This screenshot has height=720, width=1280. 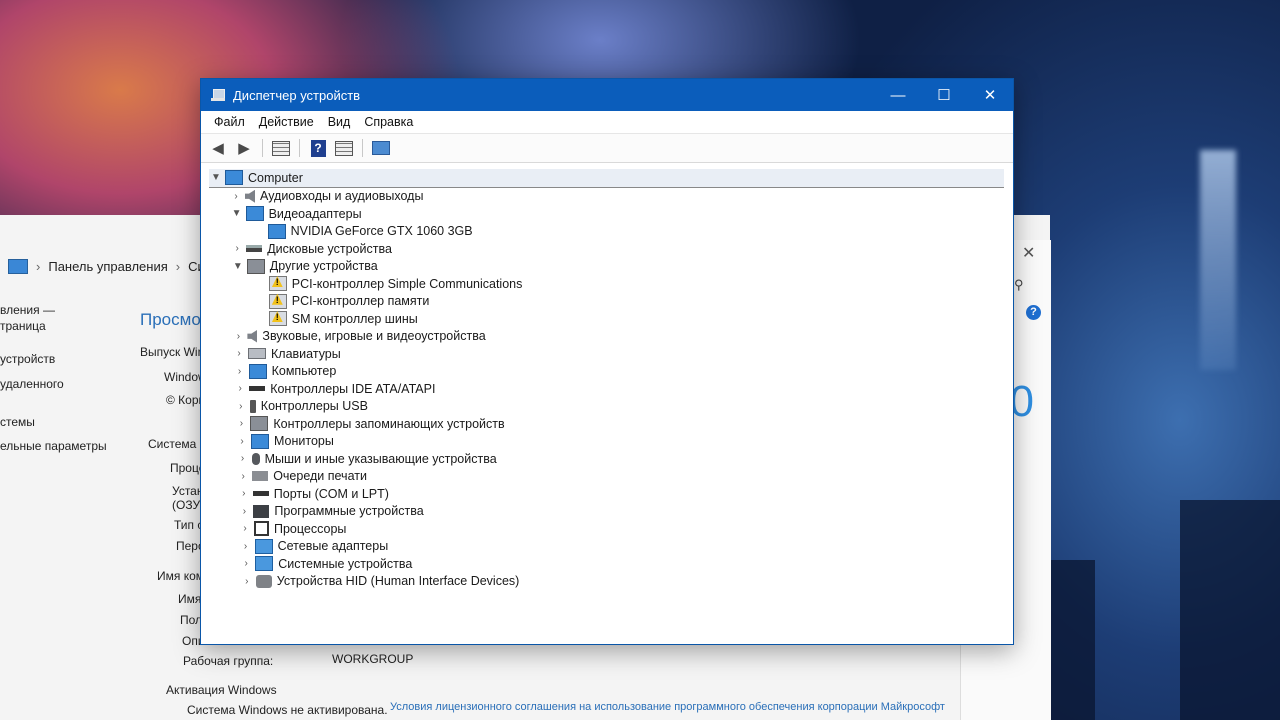 I want to click on menu-action: Действие, so click(x=286, y=122).